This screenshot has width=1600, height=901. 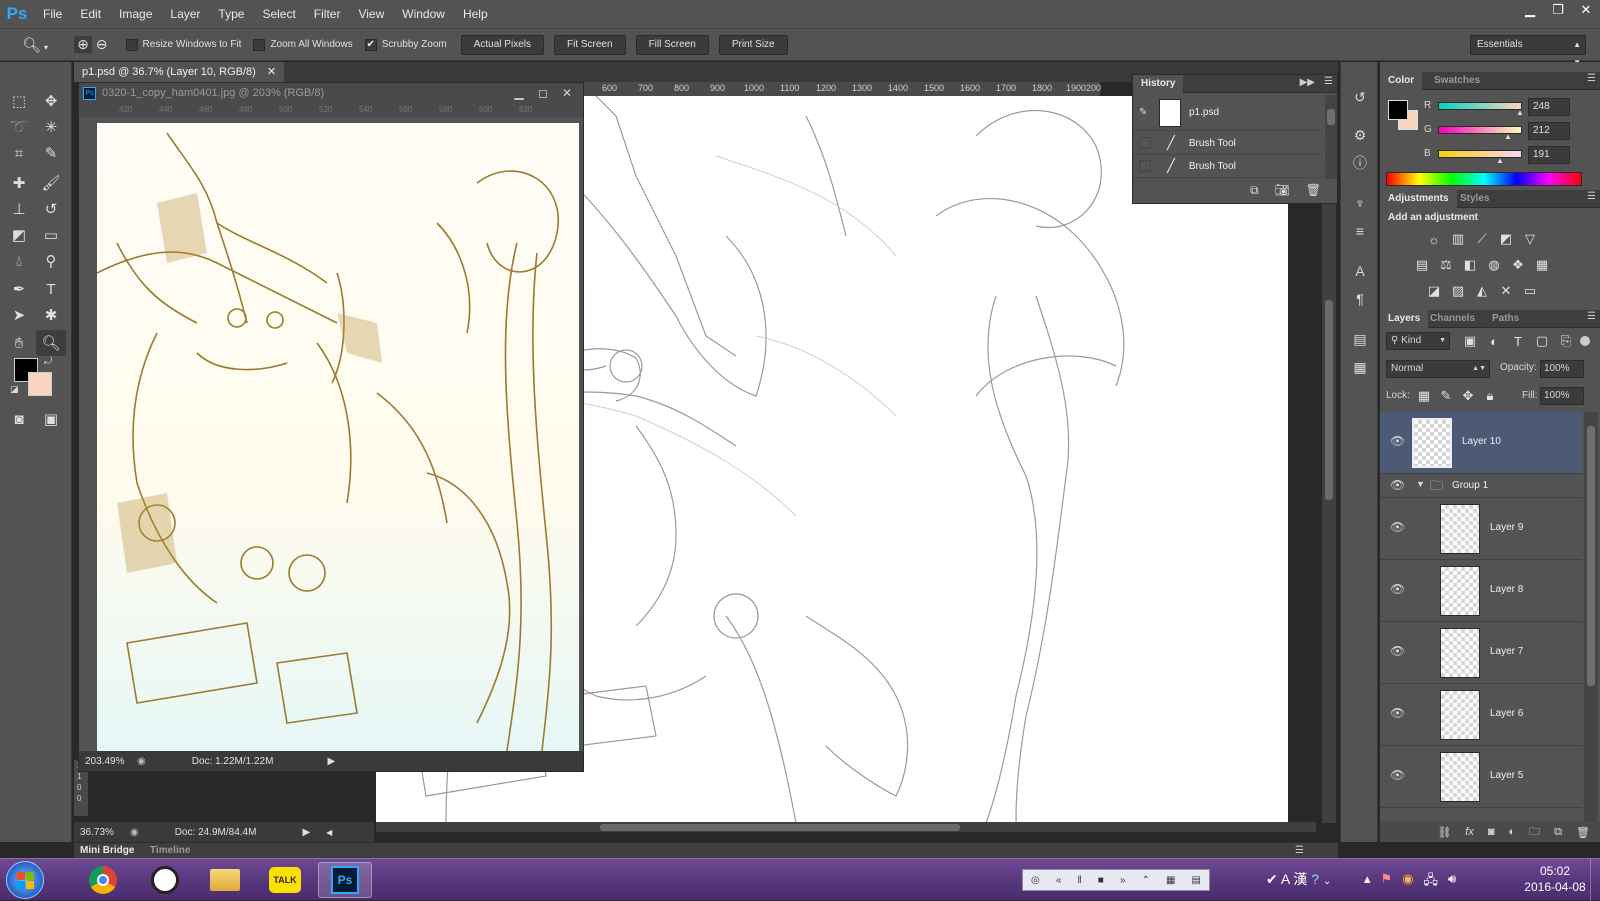 What do you see at coordinates (303, 44) in the screenshot?
I see `zoom-all-windows-checkbox: Zoom All Windows` at bounding box center [303, 44].